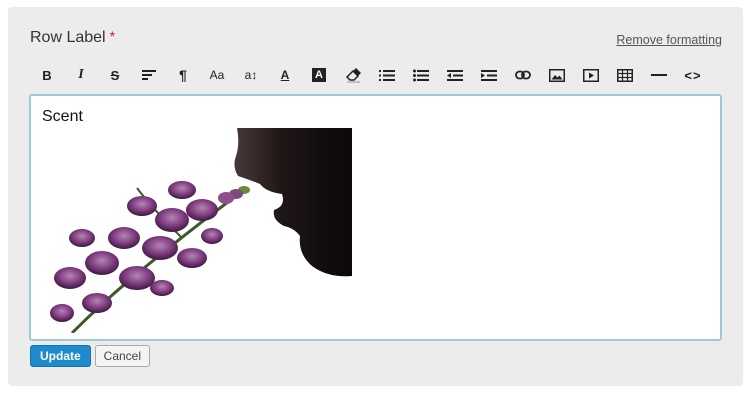 The height and width of the screenshot is (393, 750). I want to click on text-color-icon: A, so click(285, 75).